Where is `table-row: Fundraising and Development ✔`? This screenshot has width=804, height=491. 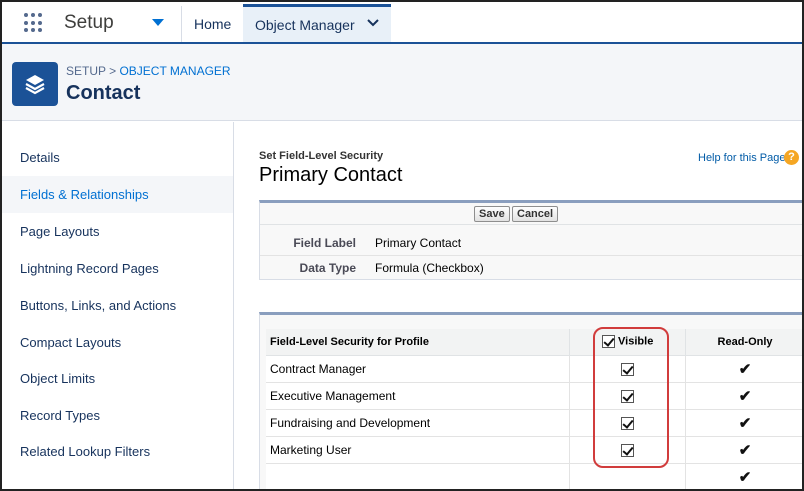 table-row: Fundraising and Development ✔ is located at coordinates (534, 423).